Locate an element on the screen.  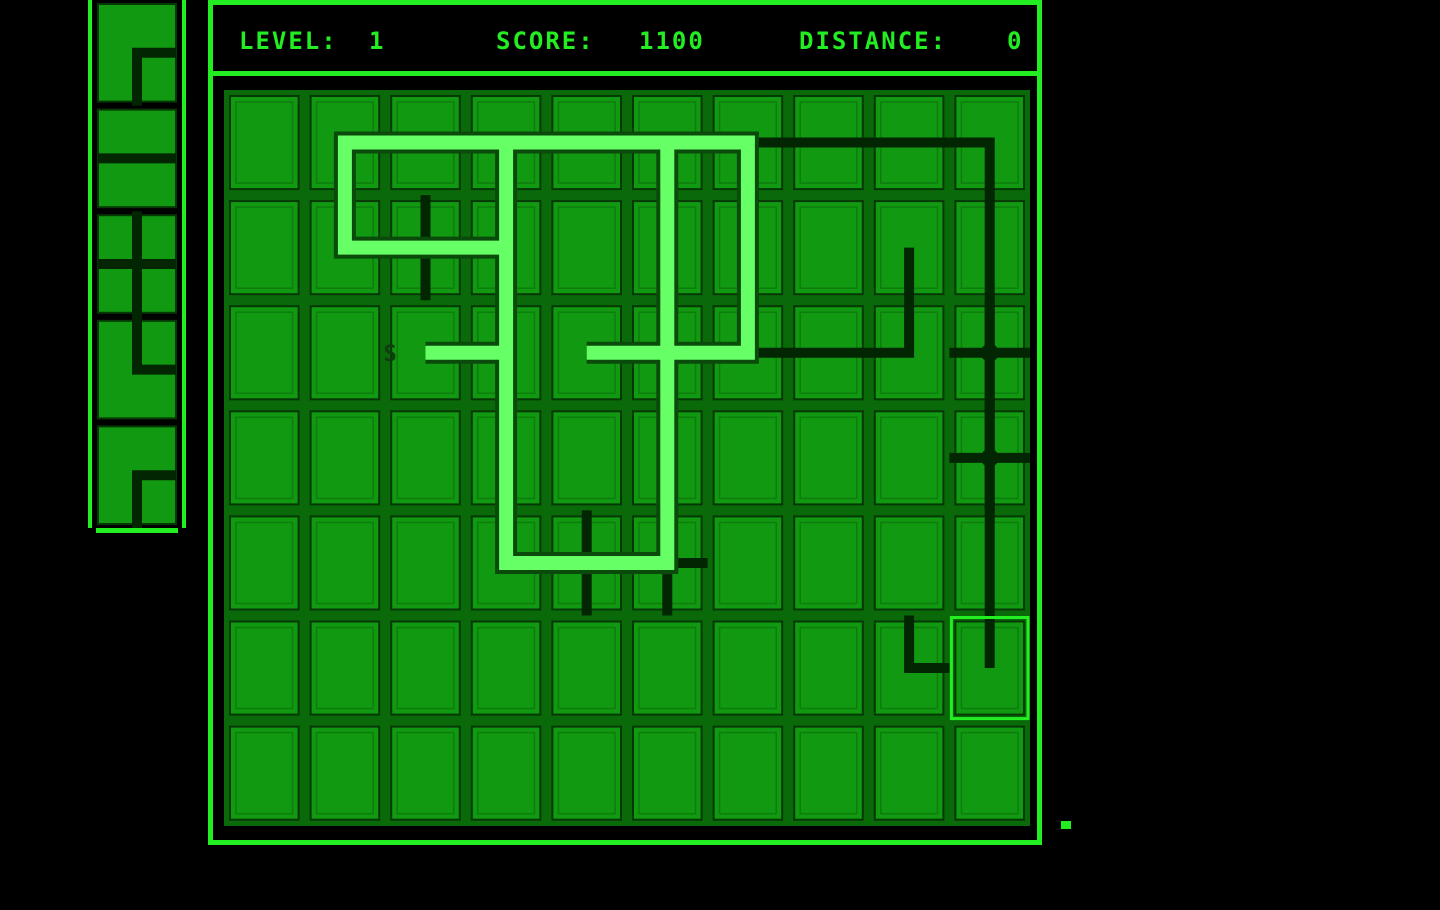
level-value: 1 is located at coordinates (377, 41).